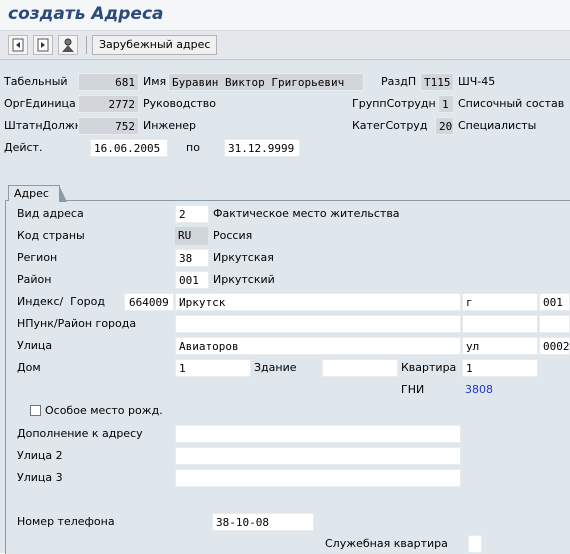 The image size is (570, 554). I want to click on valid-from-input: 16.06.2005, so click(129, 148).